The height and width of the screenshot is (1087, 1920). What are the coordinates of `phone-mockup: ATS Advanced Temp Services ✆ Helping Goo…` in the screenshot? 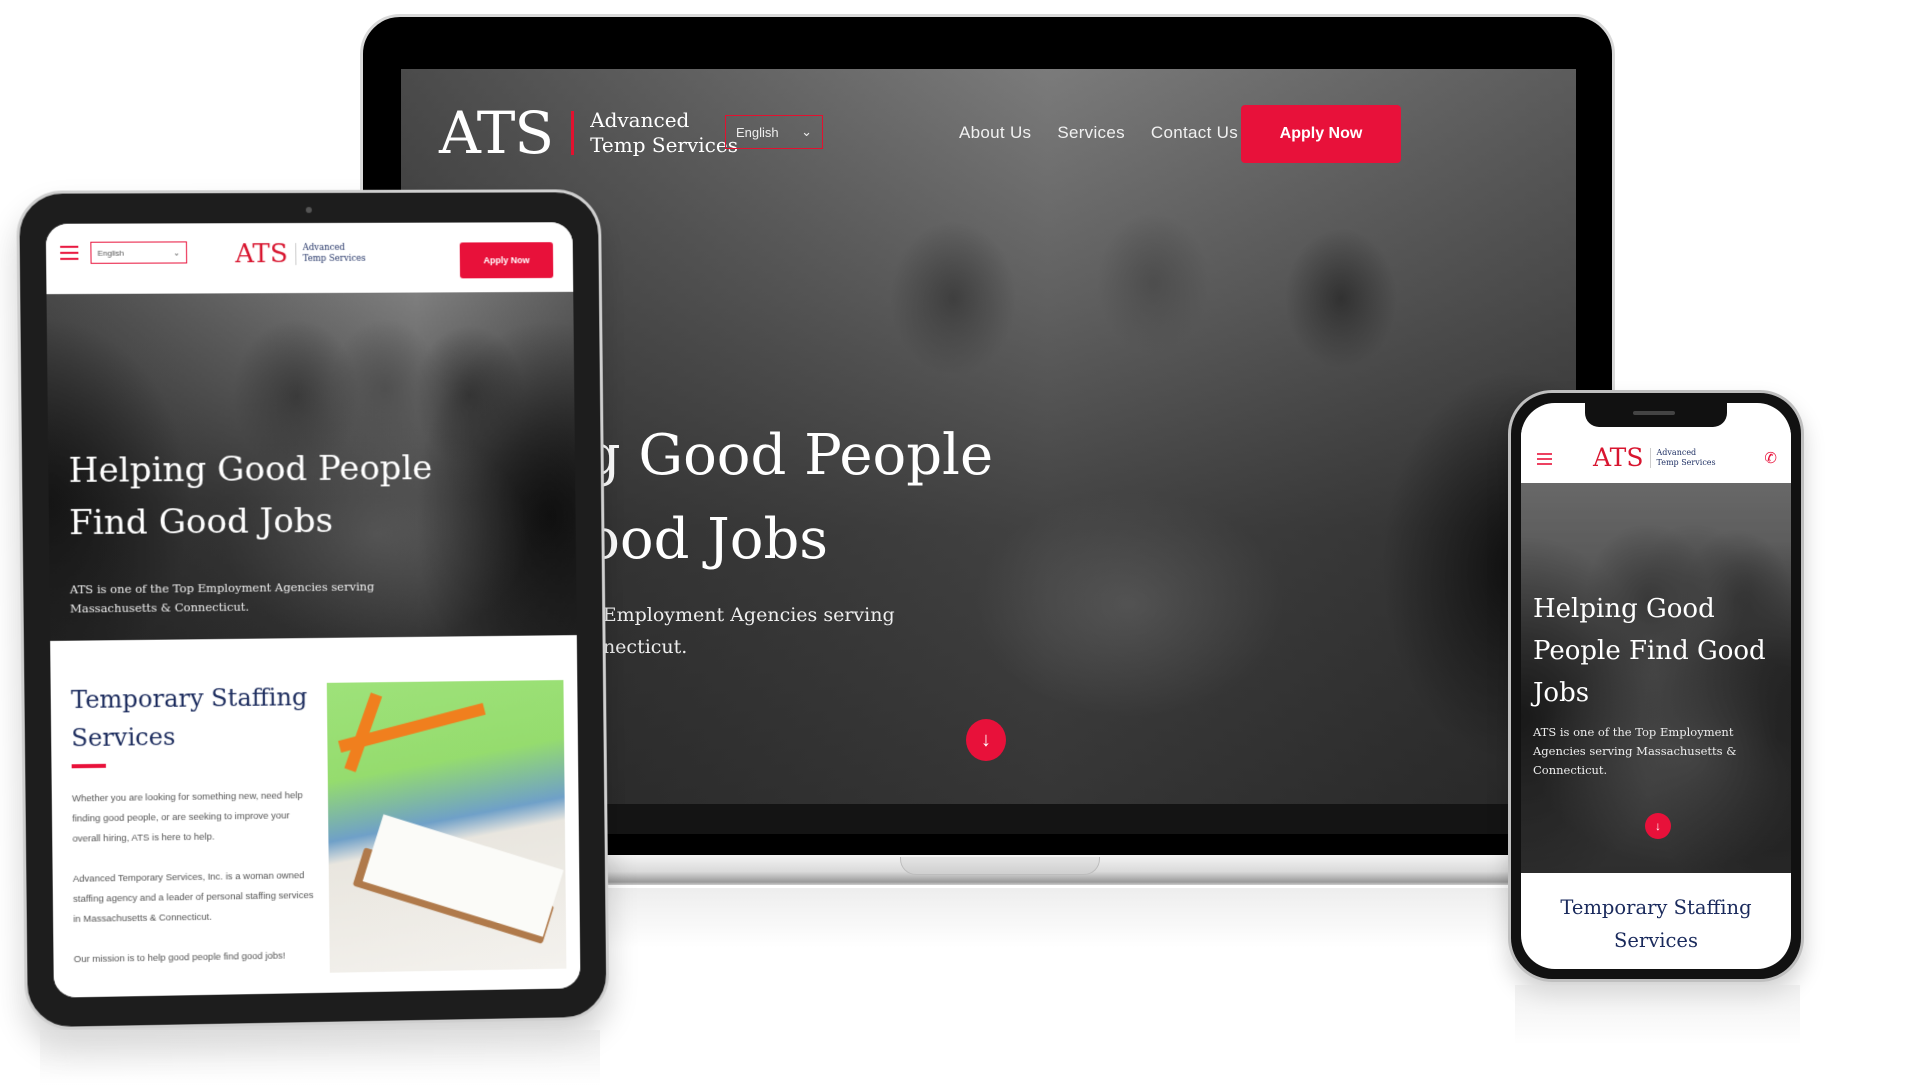 It's located at (1656, 686).